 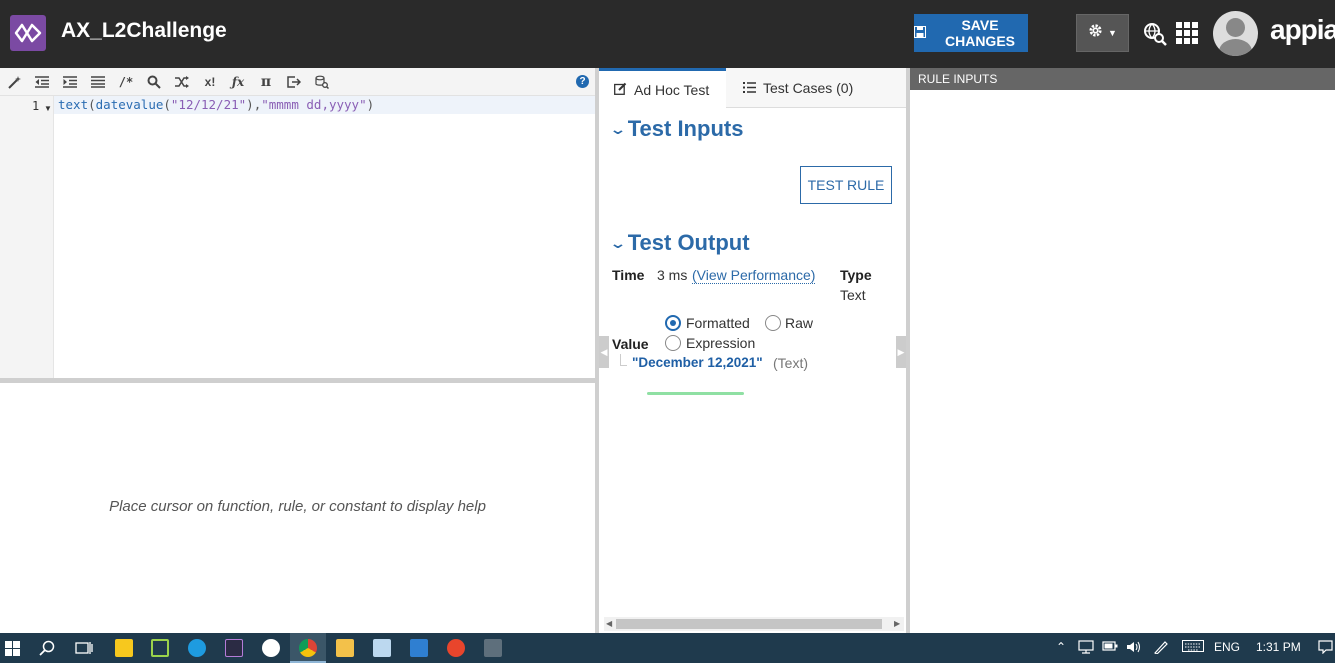 I want to click on pen-icon, so click(x=1161, y=648).